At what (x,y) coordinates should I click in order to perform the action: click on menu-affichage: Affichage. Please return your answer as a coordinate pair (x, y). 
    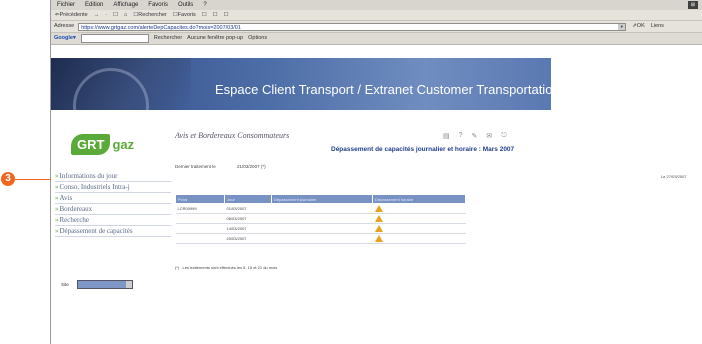
    Looking at the image, I should click on (125, 5).